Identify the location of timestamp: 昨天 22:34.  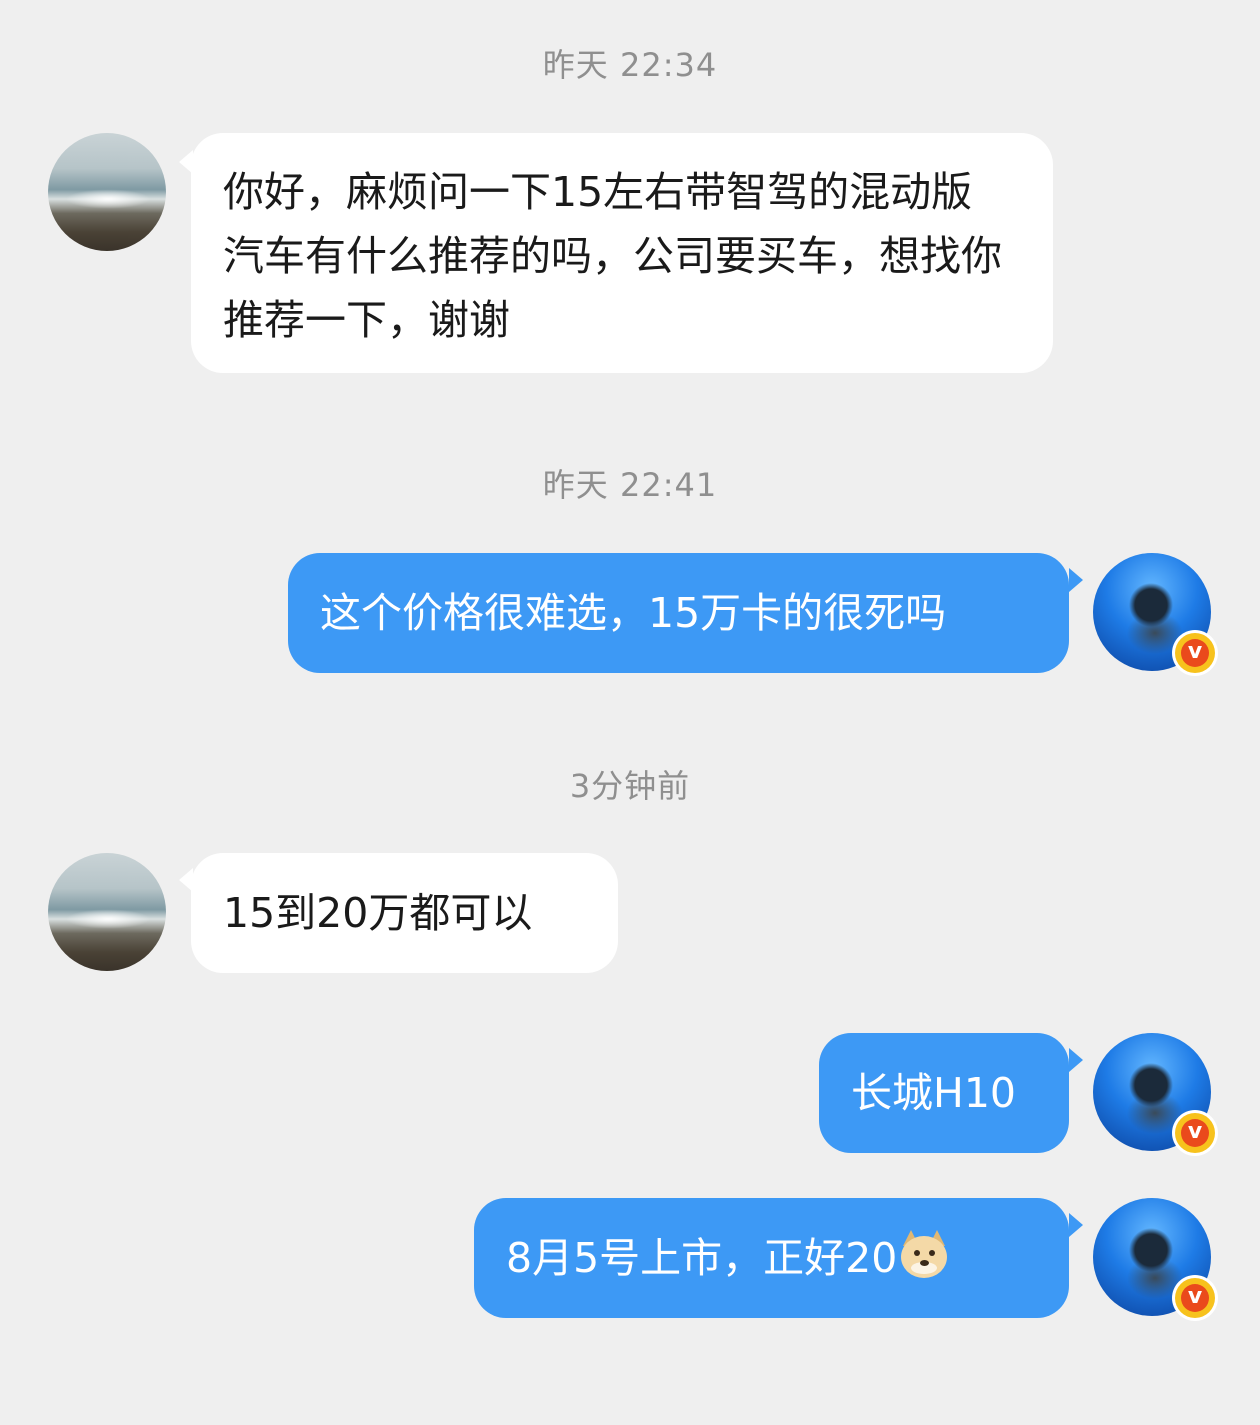
(630, 65).